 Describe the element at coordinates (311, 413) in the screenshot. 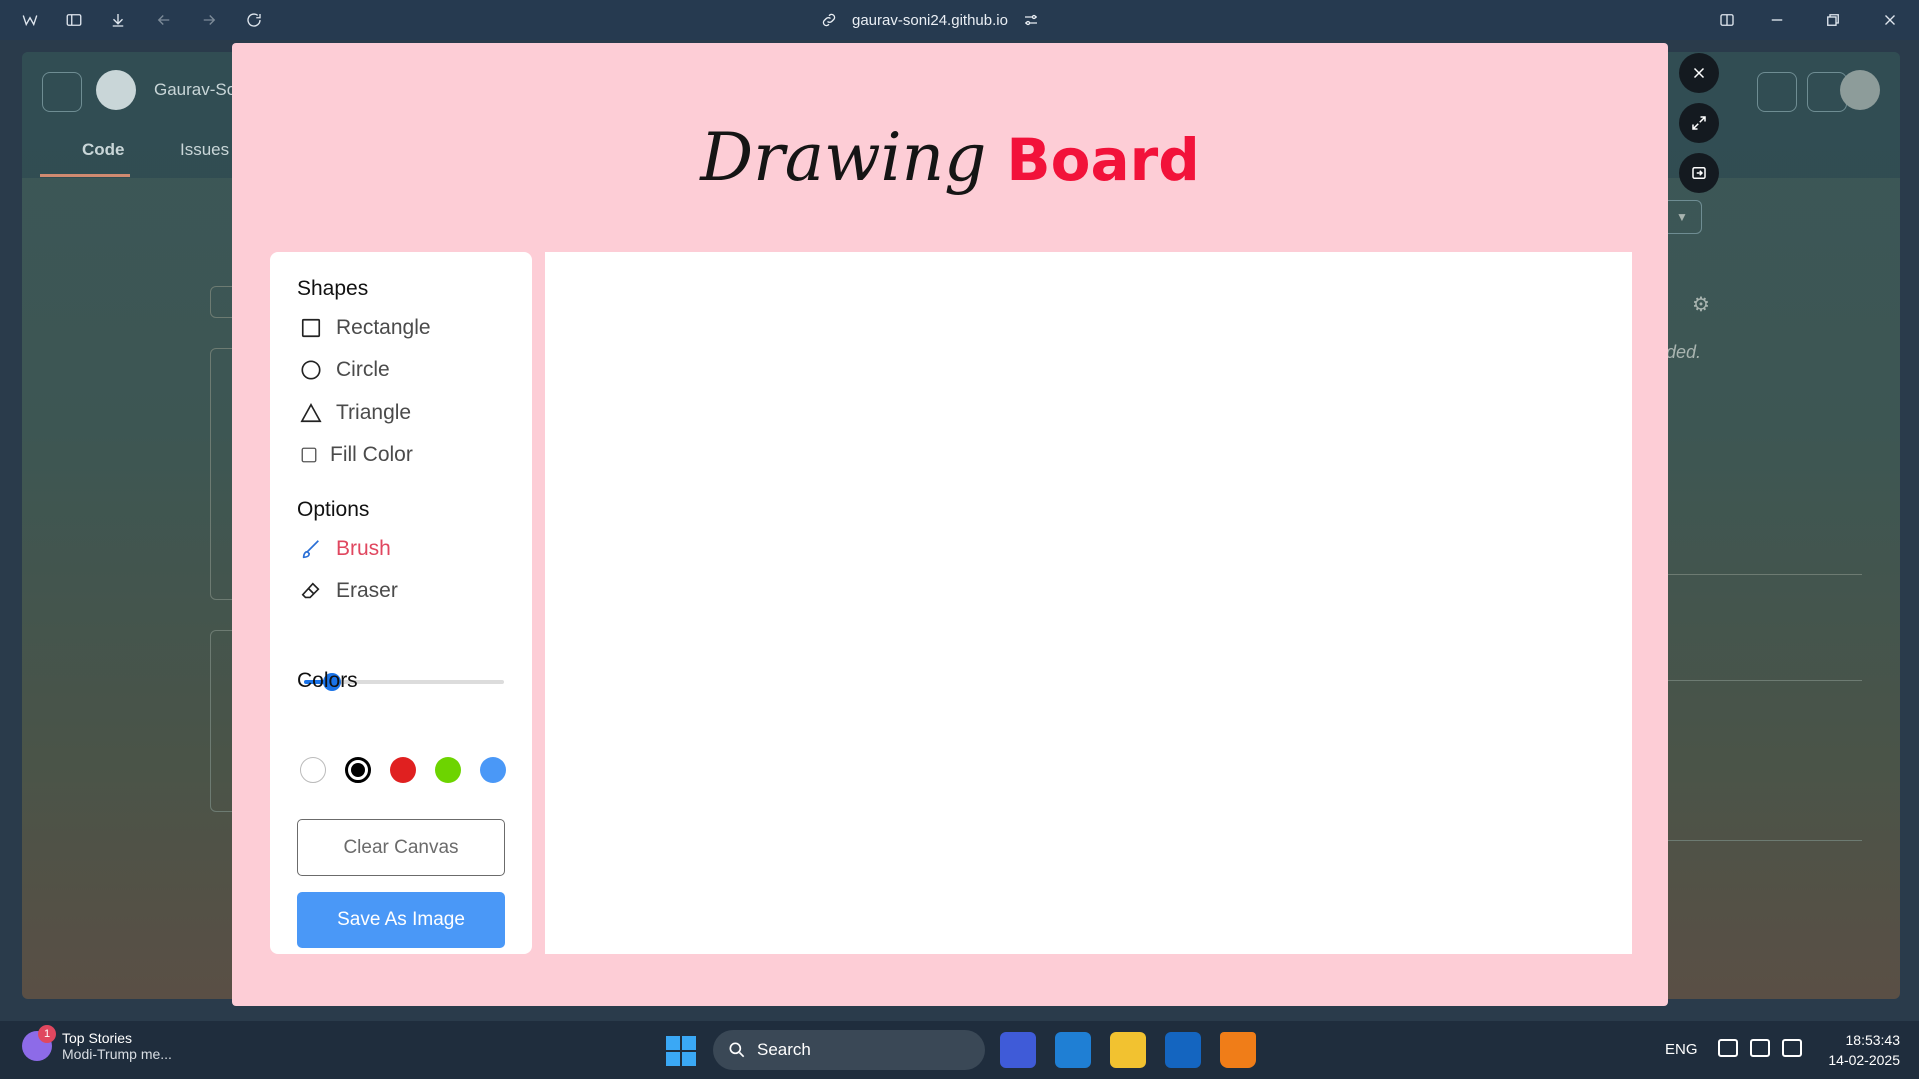

I see `triangle-outline-icon` at that location.